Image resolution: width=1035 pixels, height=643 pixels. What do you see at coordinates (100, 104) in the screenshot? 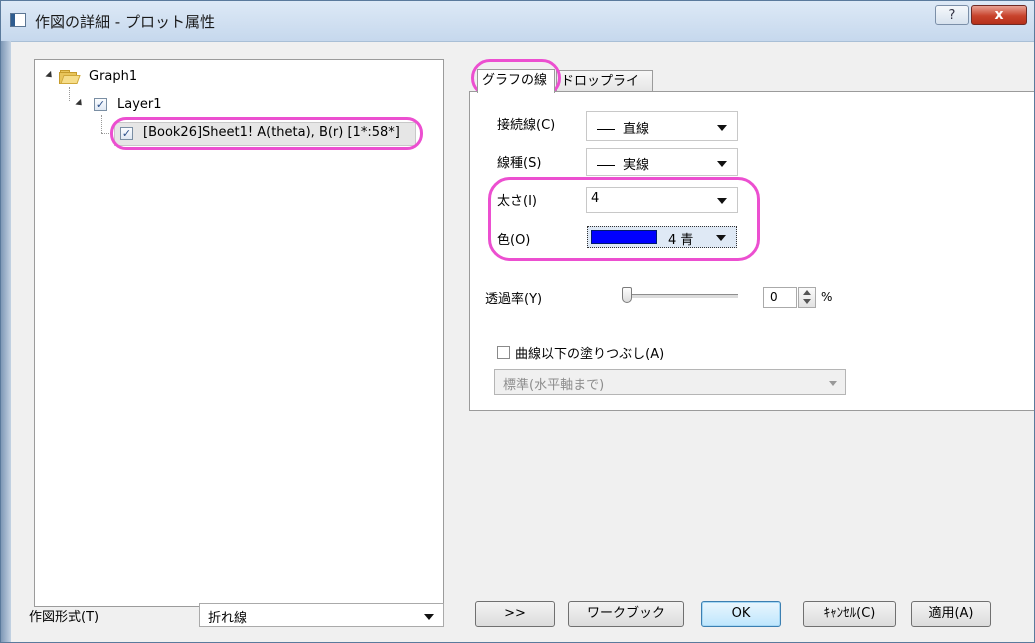
I see `layer-checkbox: ✓` at bounding box center [100, 104].